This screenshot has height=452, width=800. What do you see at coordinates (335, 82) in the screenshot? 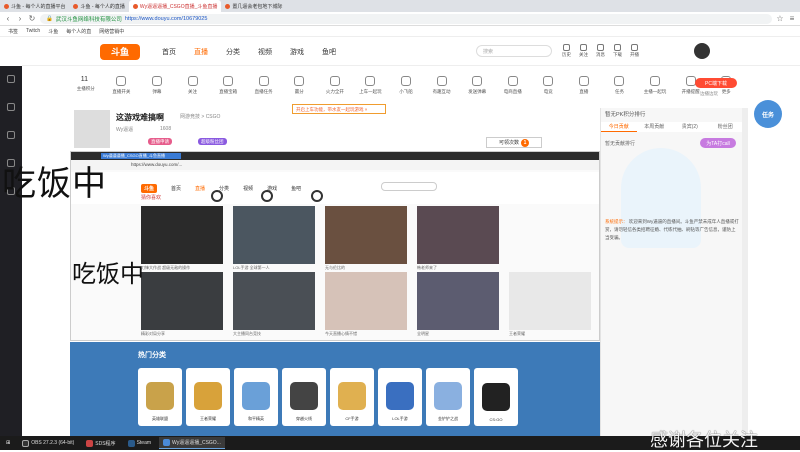
I see `tool-item: 火力全开` at bounding box center [335, 82].